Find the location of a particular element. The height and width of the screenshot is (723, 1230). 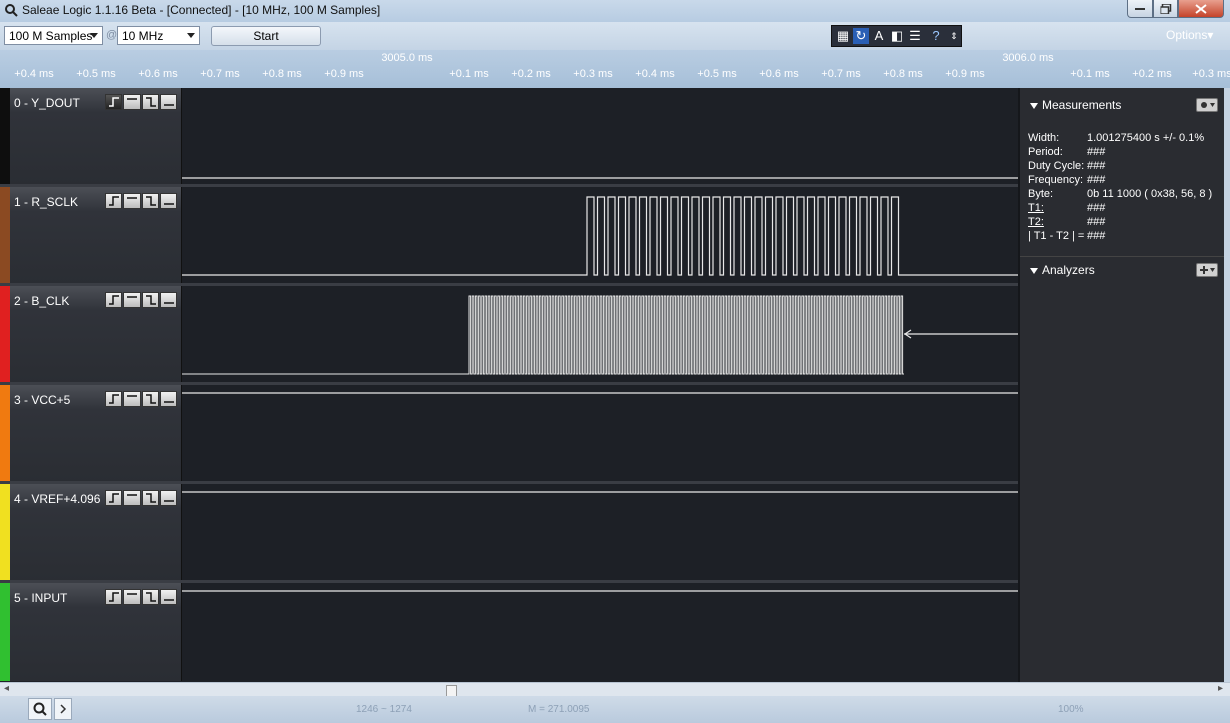

close-icon is located at coordinates (1201, 8).